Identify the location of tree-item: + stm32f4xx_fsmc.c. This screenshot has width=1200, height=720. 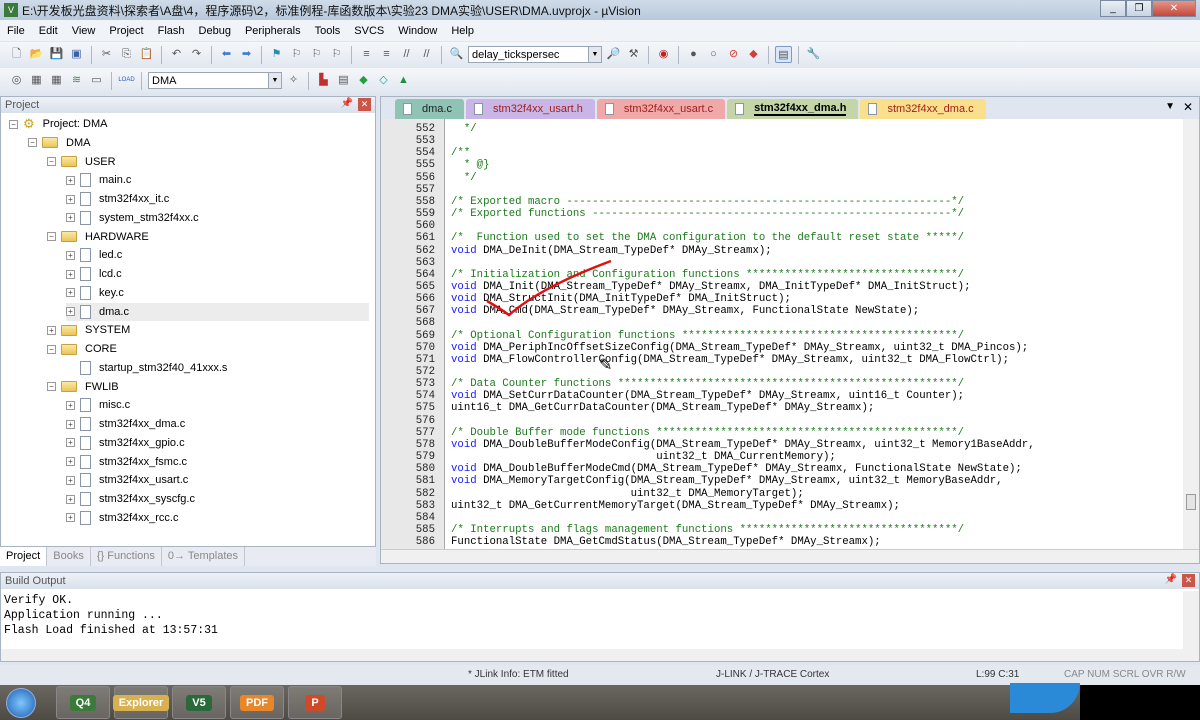
(126, 462).